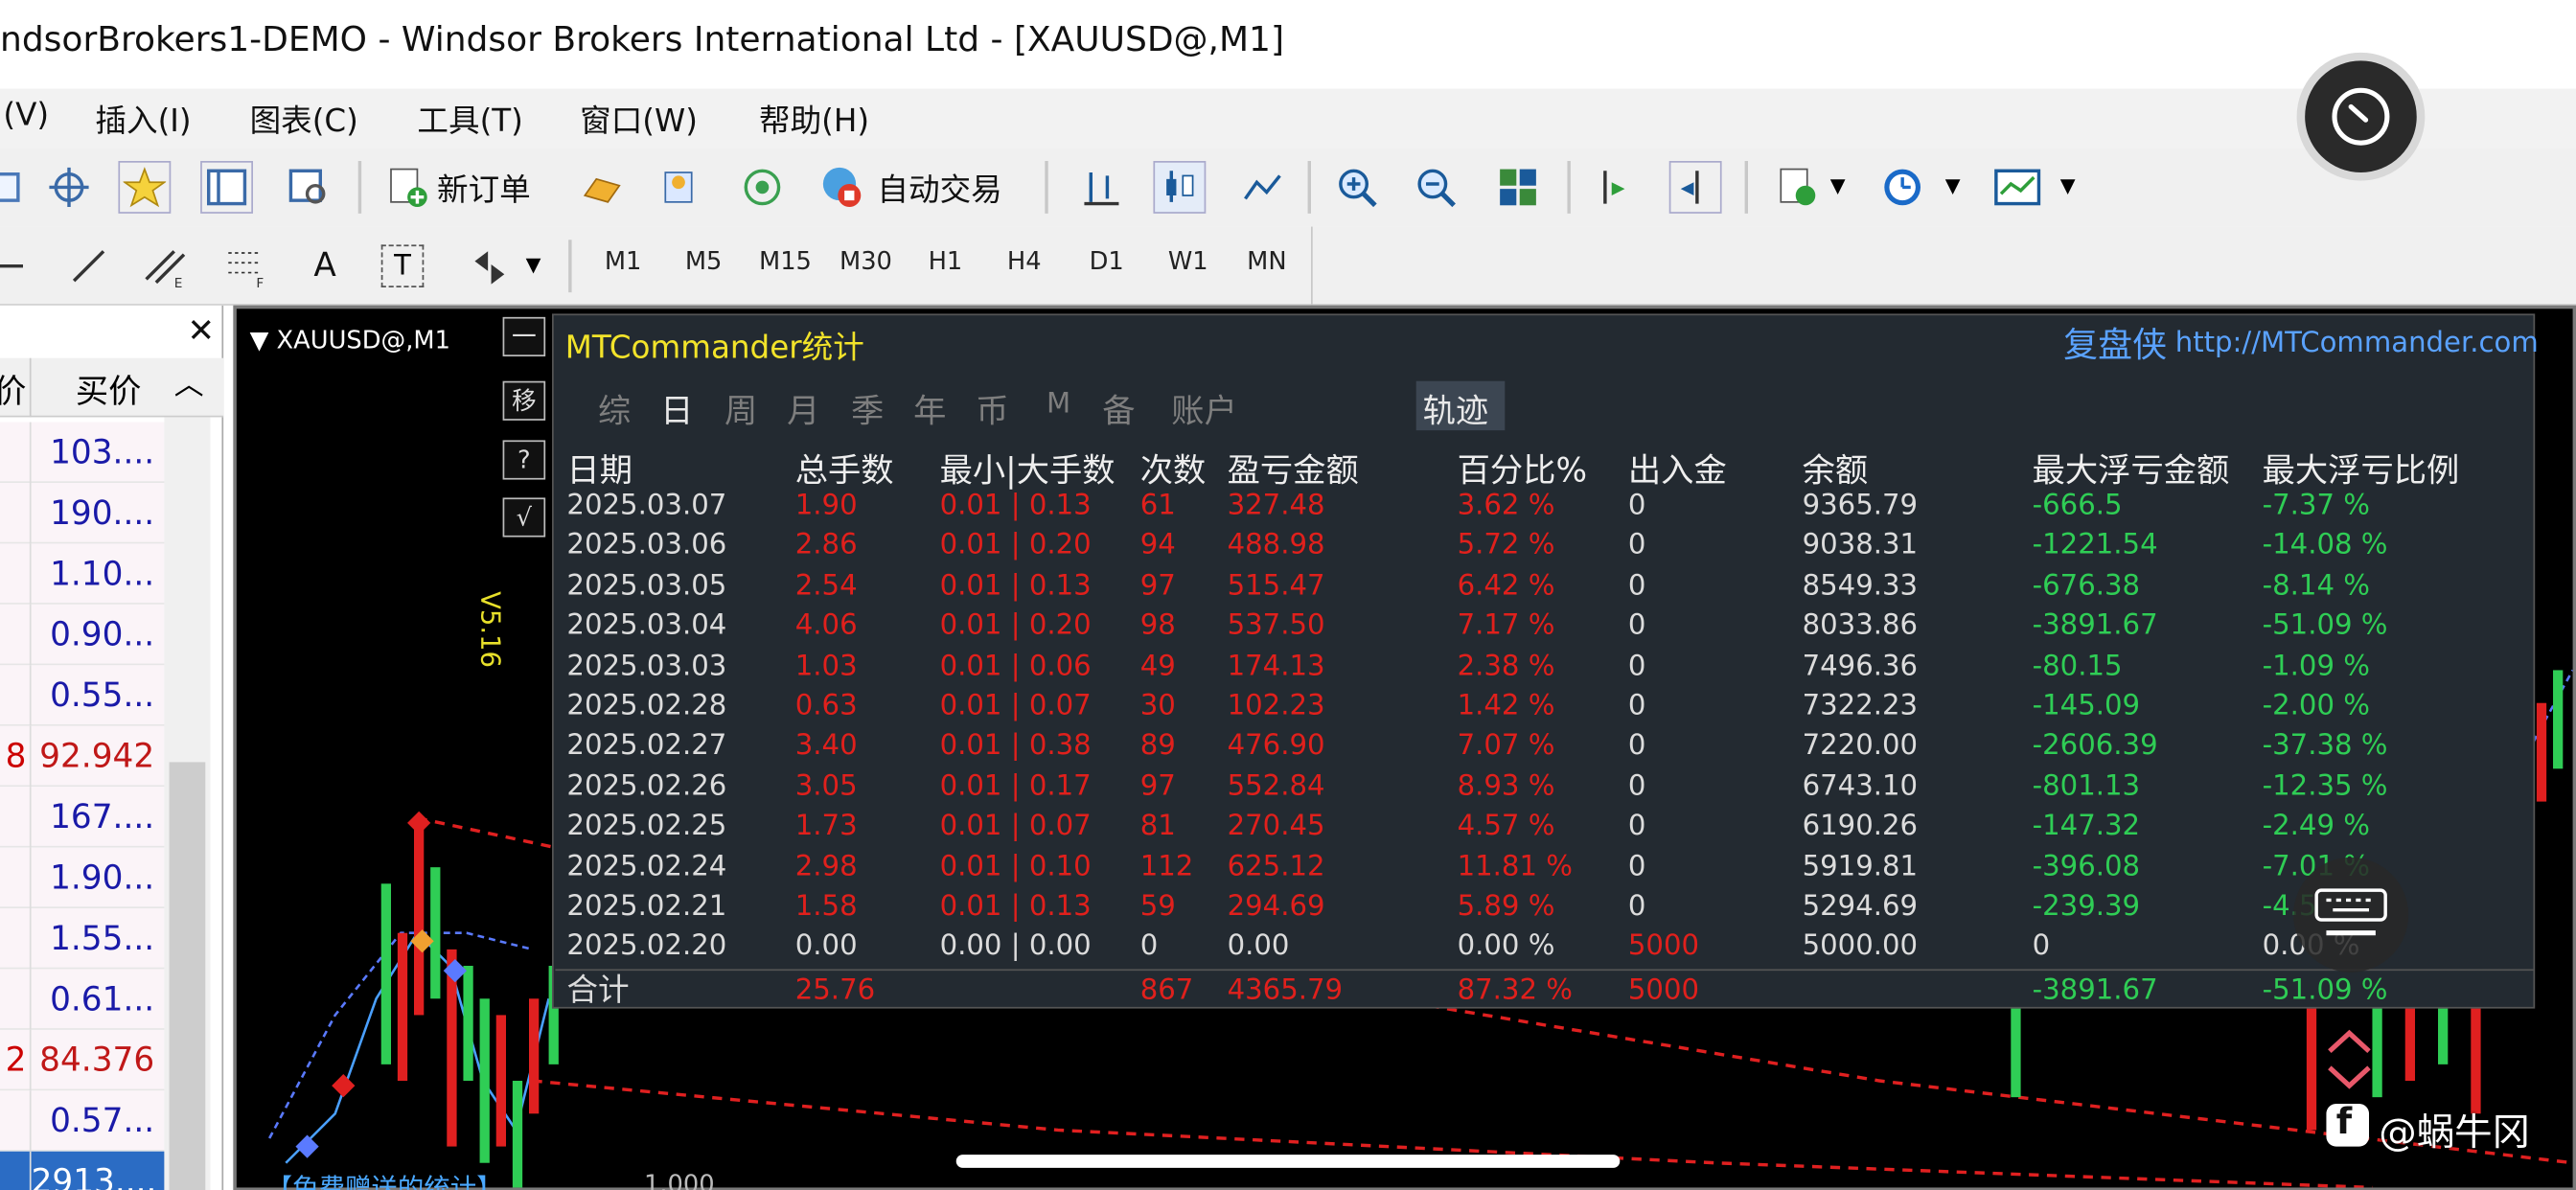 The height and width of the screenshot is (1190, 2576). What do you see at coordinates (826, 786) in the screenshot?
I see `row-total-lots: 3.05` at bounding box center [826, 786].